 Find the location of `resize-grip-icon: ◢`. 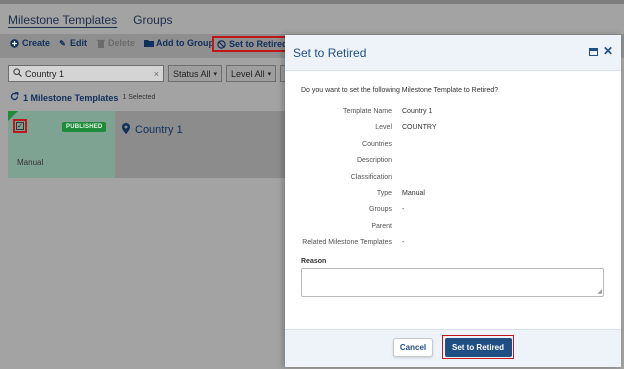

resize-grip-icon: ◢ is located at coordinates (599, 292).